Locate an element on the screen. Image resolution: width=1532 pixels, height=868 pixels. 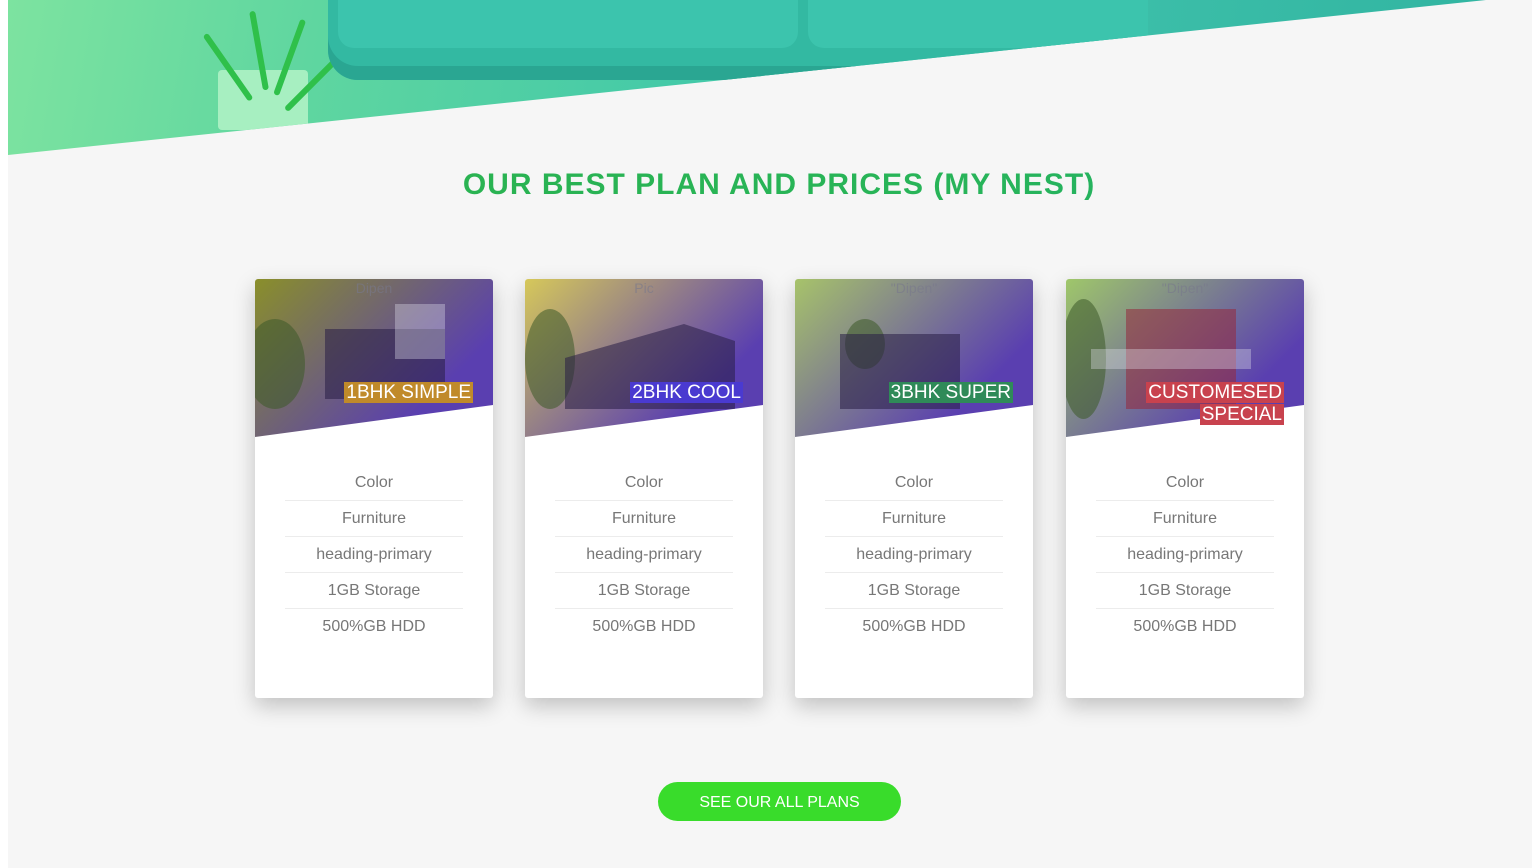
plan-badge-line: 2BHK COOL is located at coordinates (686, 392).